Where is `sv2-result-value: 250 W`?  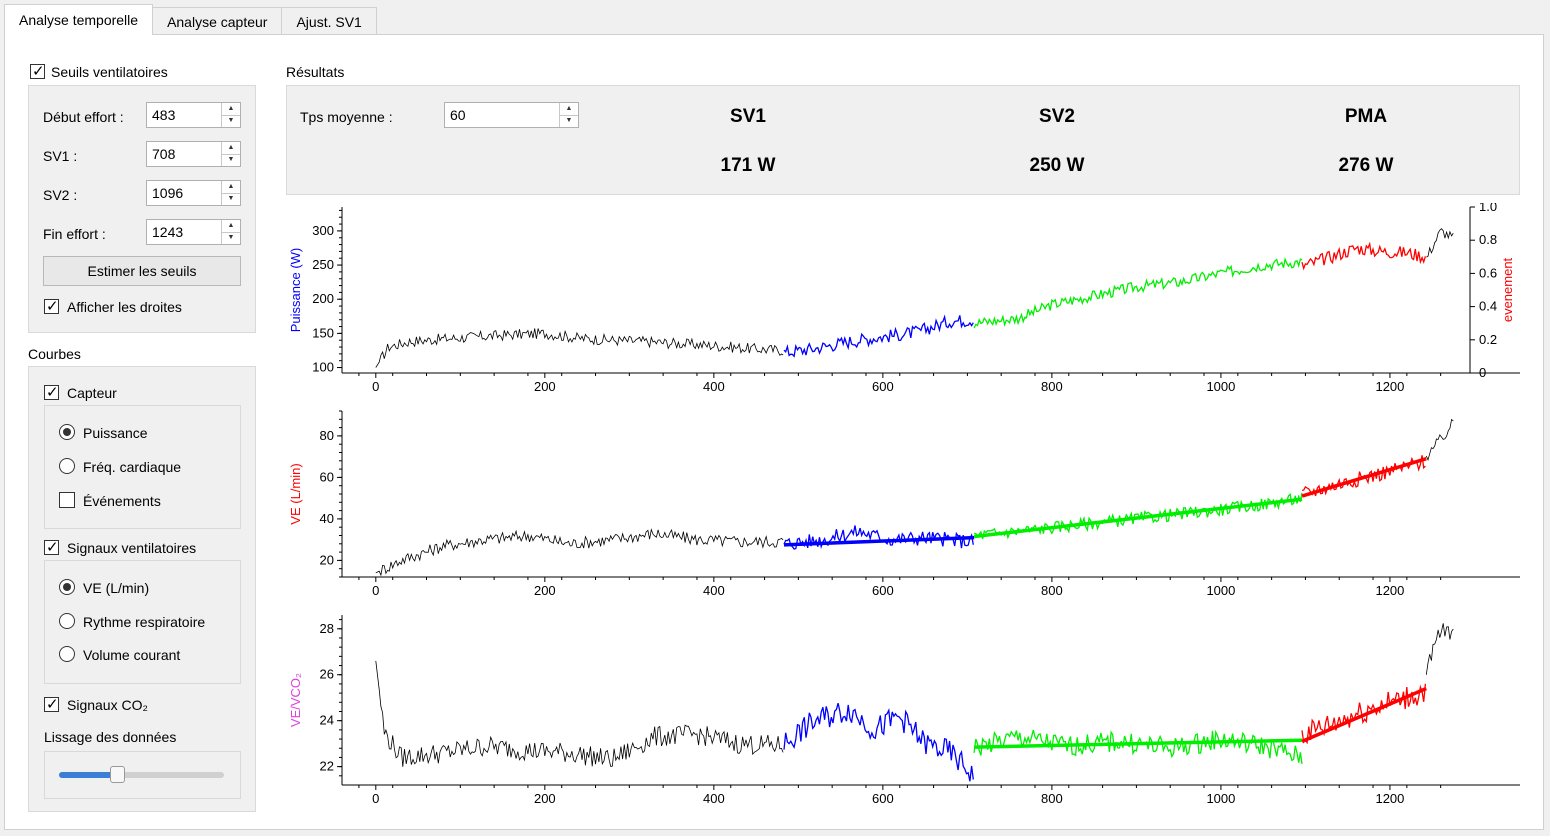 sv2-result-value: 250 W is located at coordinates (1057, 165).